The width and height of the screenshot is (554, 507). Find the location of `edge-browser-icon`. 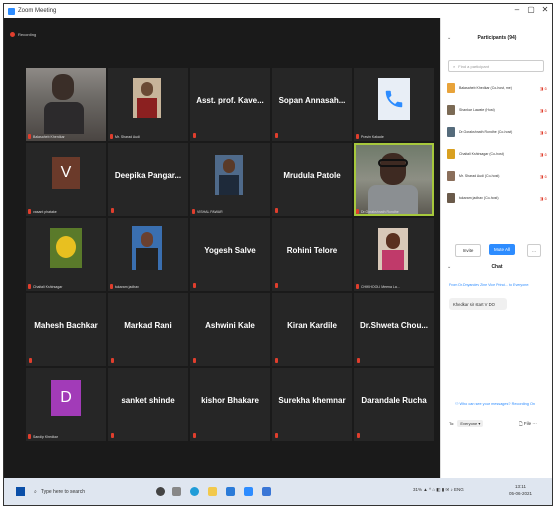

edge-browser-icon is located at coordinates (194, 491).